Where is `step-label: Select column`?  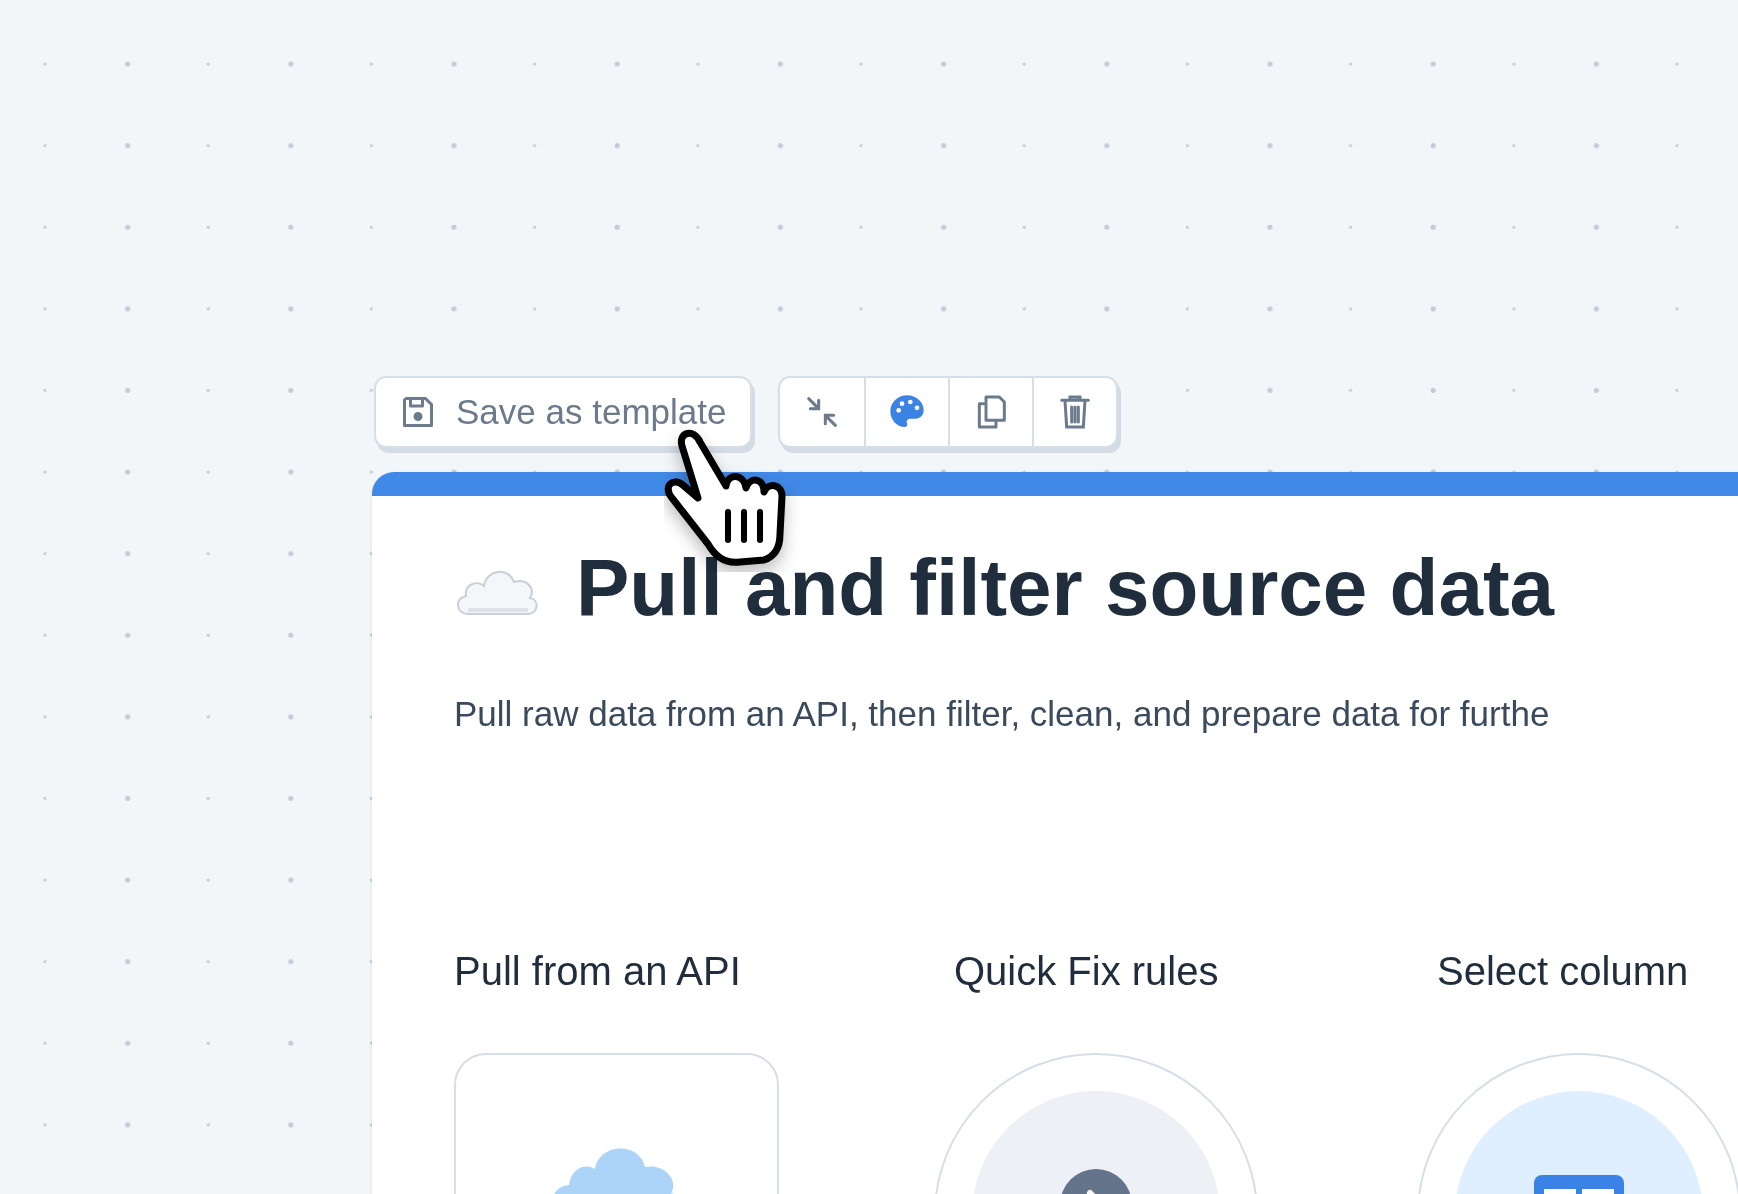 step-label: Select column is located at coordinates (1563, 971).